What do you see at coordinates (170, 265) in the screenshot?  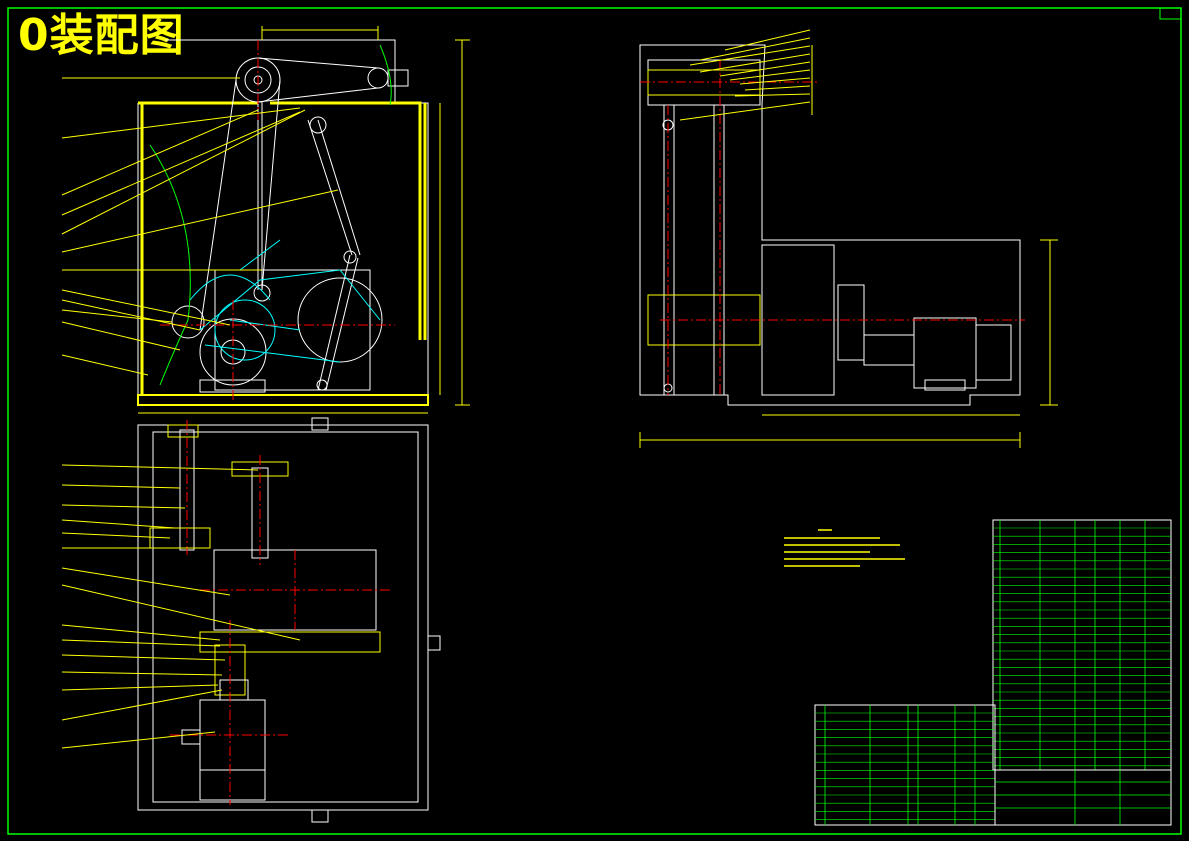 I see `swing-arc` at bounding box center [170, 265].